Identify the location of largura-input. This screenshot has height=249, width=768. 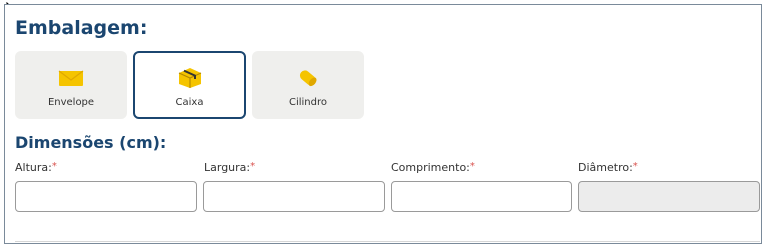
(294, 196).